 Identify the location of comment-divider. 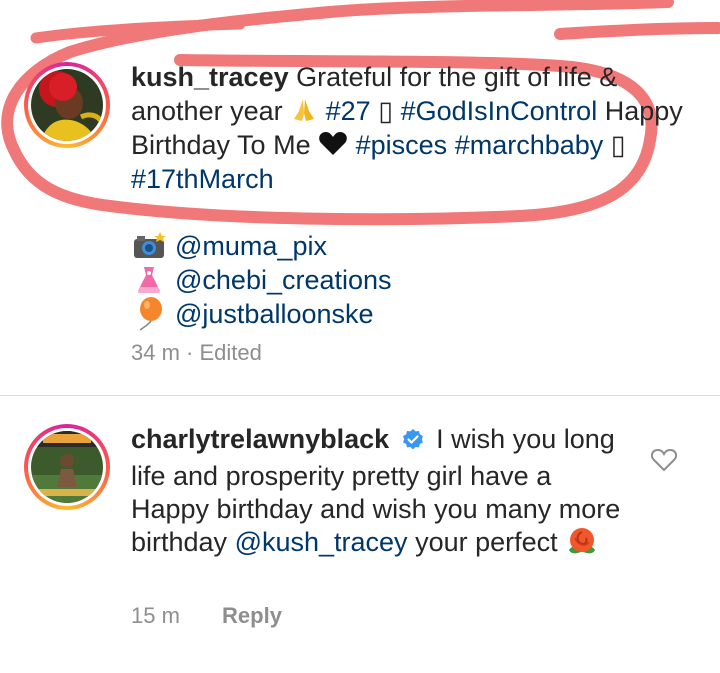
(360, 395).